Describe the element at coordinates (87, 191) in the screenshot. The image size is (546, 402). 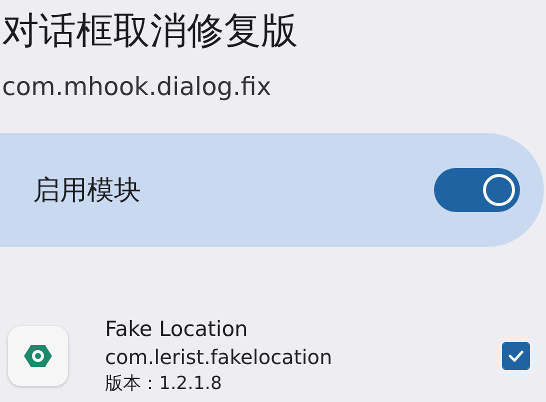
I see `switch-label: 启用模块` at that location.